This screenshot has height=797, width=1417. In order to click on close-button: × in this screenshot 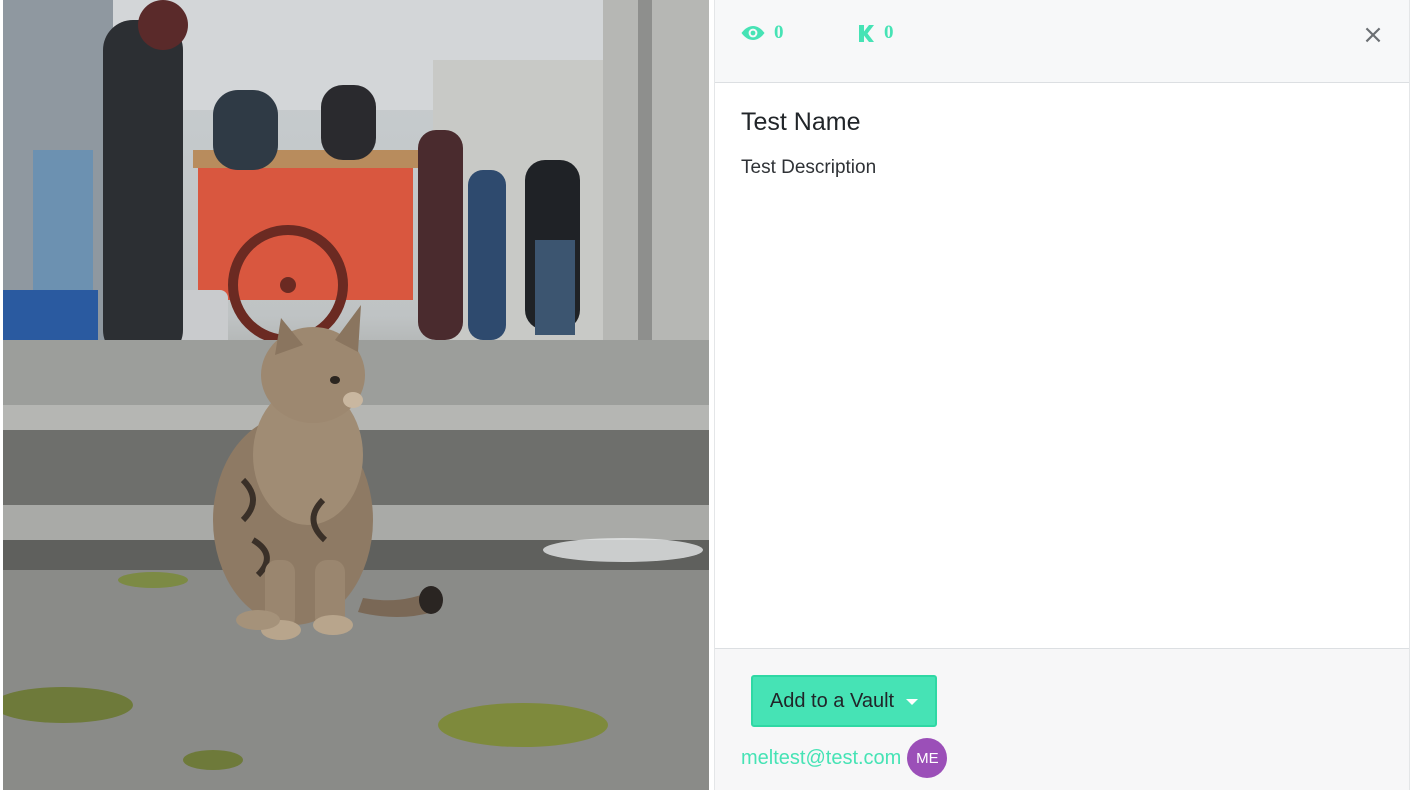, I will do `click(1373, 35)`.